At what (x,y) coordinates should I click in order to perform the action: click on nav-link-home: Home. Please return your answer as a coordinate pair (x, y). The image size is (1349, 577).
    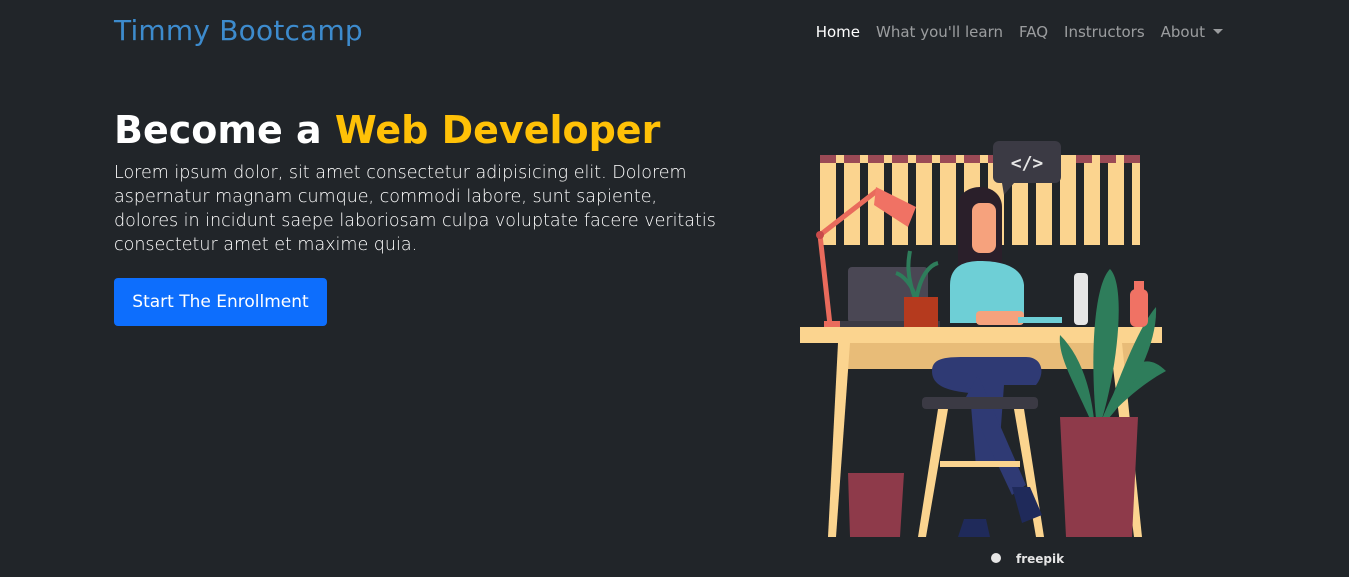
    Looking at the image, I should click on (838, 32).